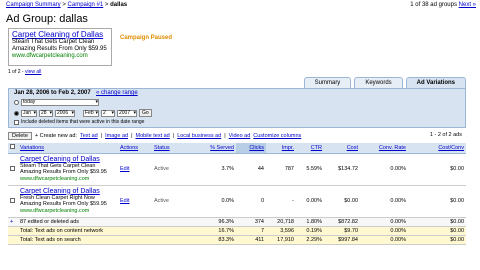  I want to click on custom-range-row: Jan 28 2006 Feb 2 2007 Go, so click(83, 113).